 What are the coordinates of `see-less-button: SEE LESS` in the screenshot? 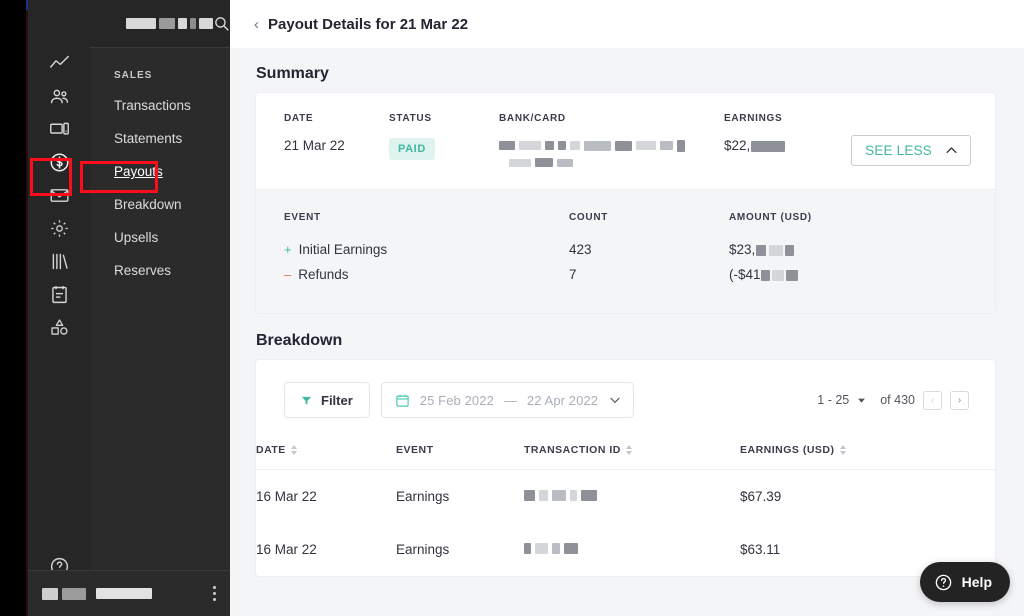 It's located at (911, 150).